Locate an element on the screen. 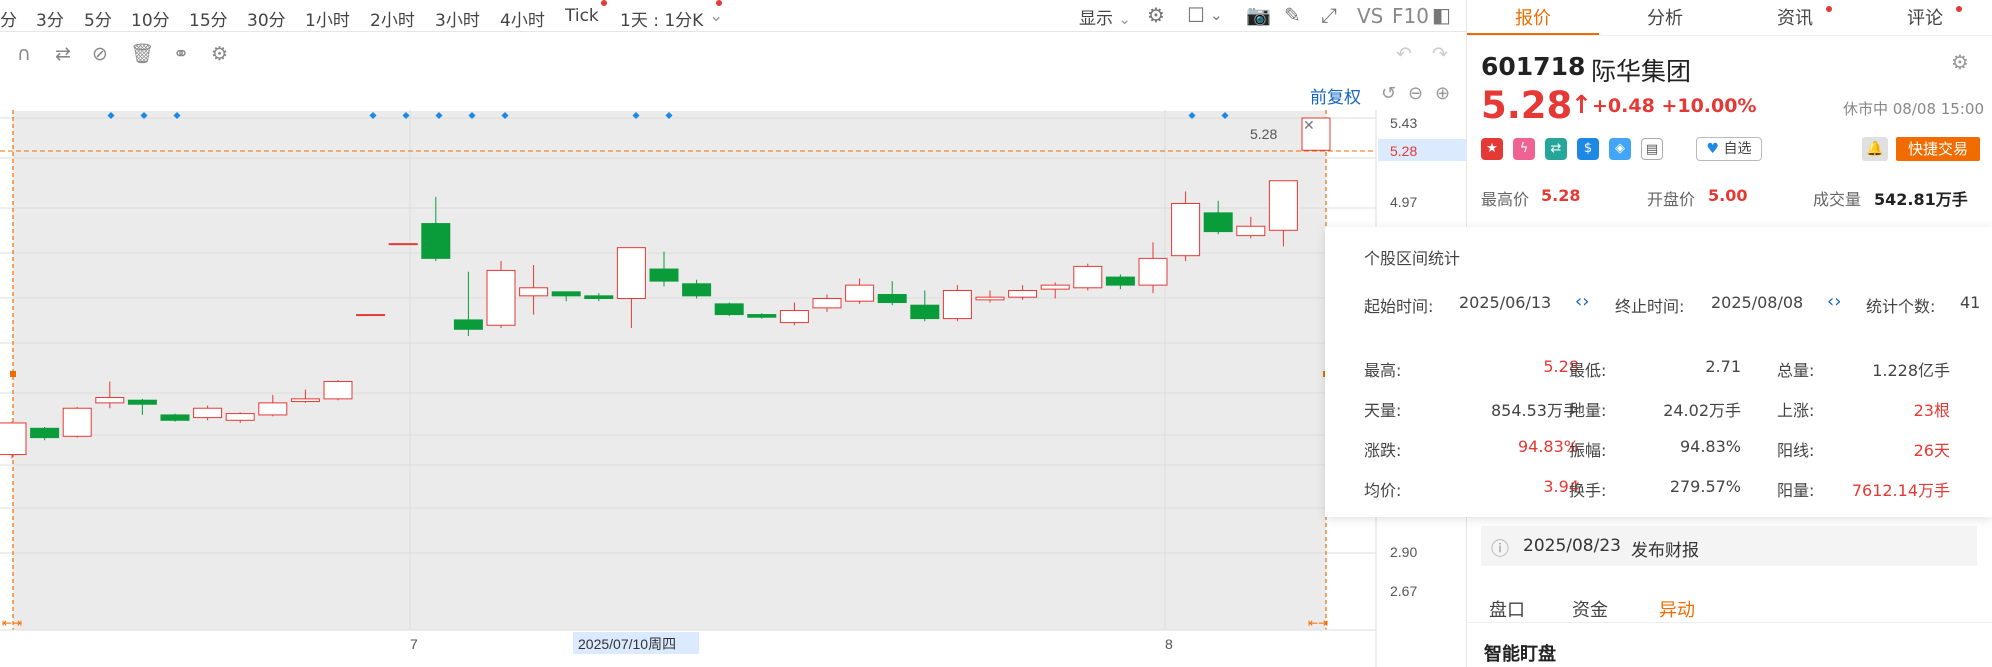 This screenshot has height=667, width=1992. china-flag-icon: ★ is located at coordinates (1492, 149).